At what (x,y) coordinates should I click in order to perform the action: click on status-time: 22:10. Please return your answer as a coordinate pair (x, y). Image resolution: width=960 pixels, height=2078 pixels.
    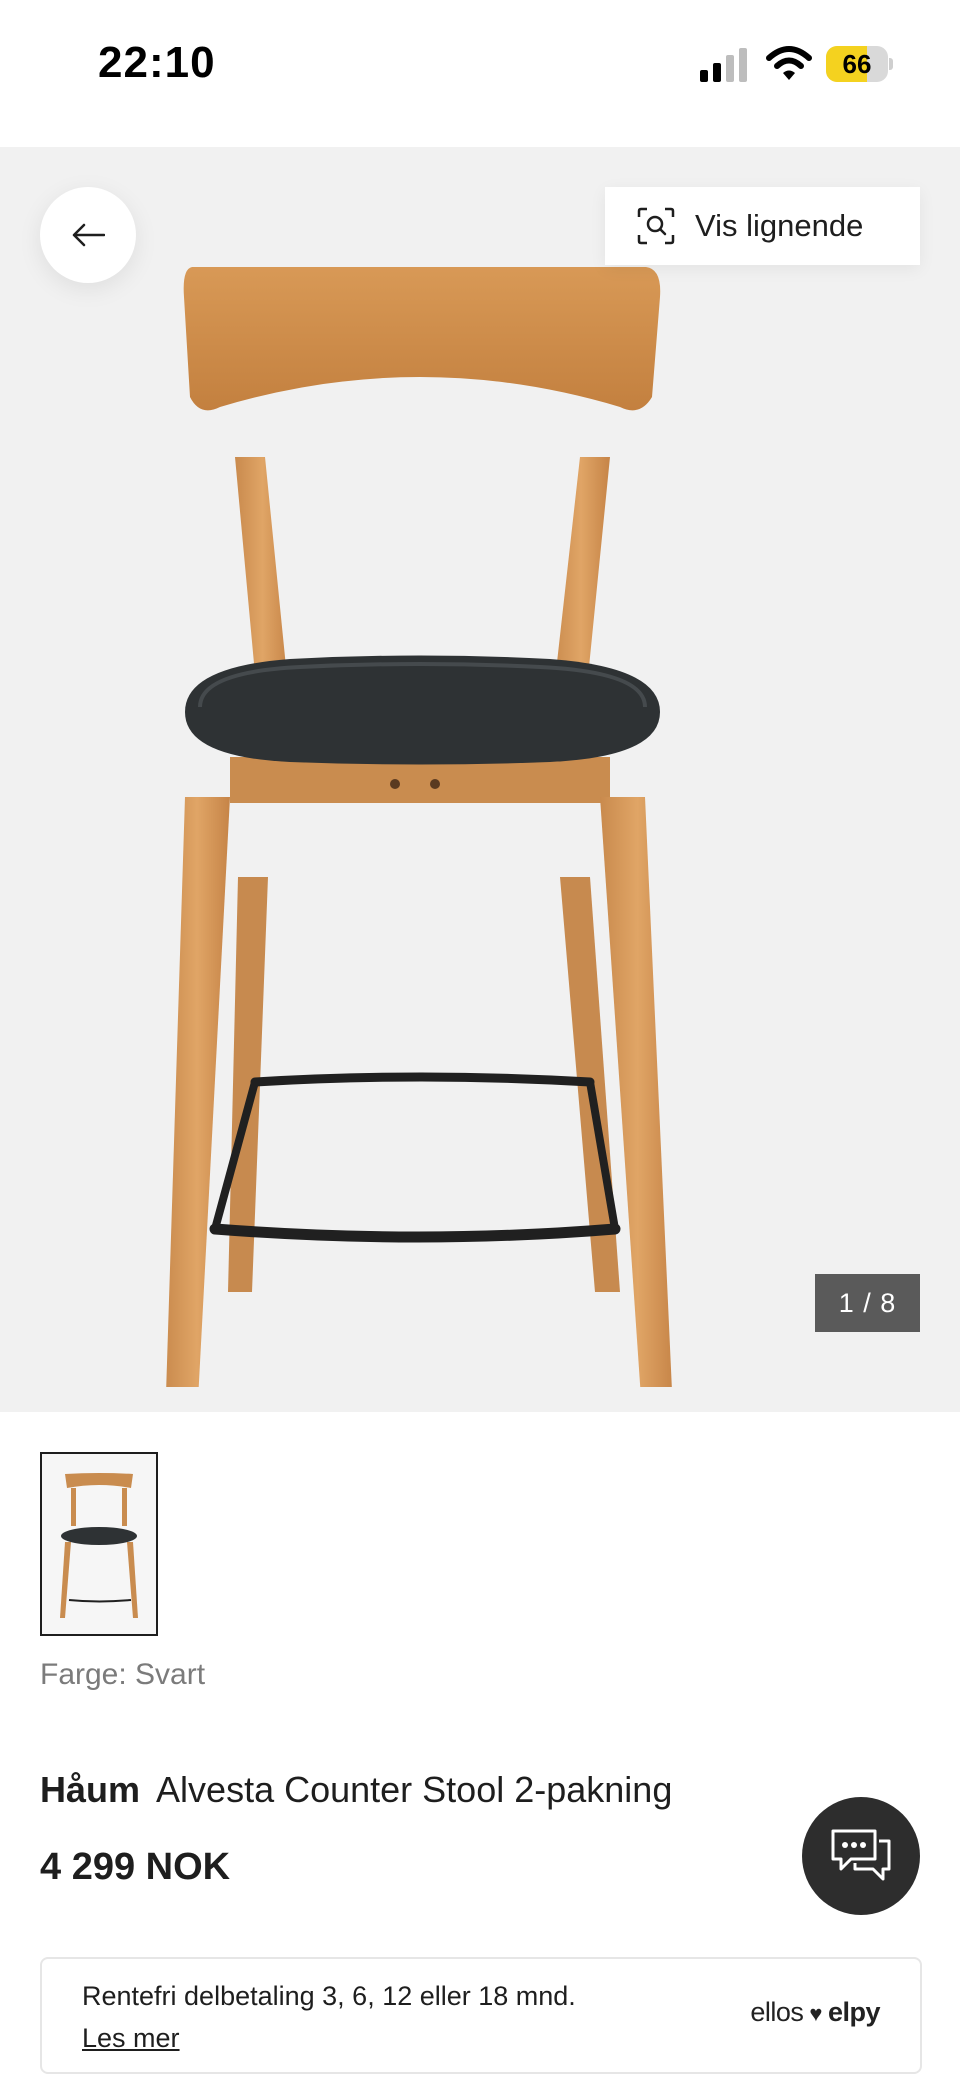
    Looking at the image, I should click on (157, 62).